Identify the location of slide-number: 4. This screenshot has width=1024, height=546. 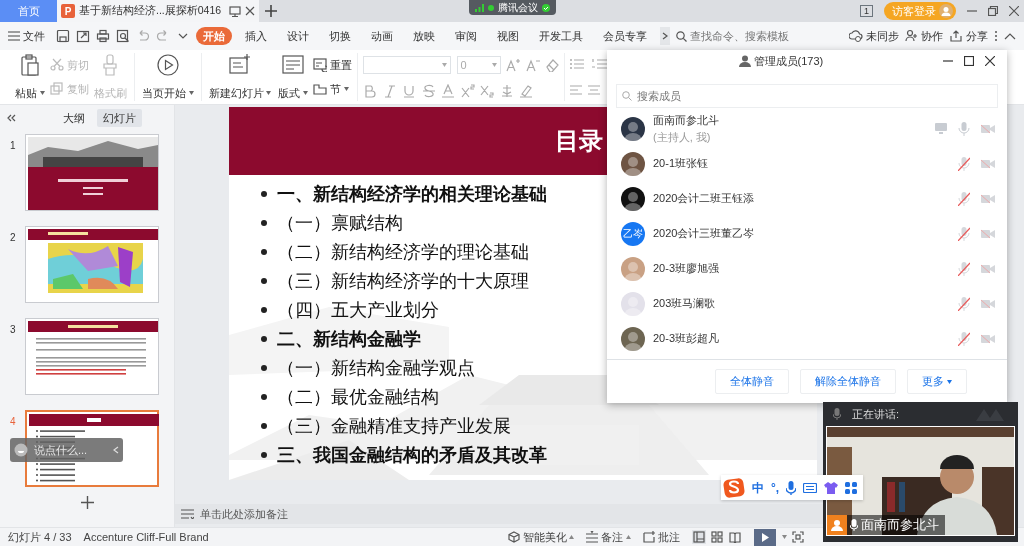
(13, 421).